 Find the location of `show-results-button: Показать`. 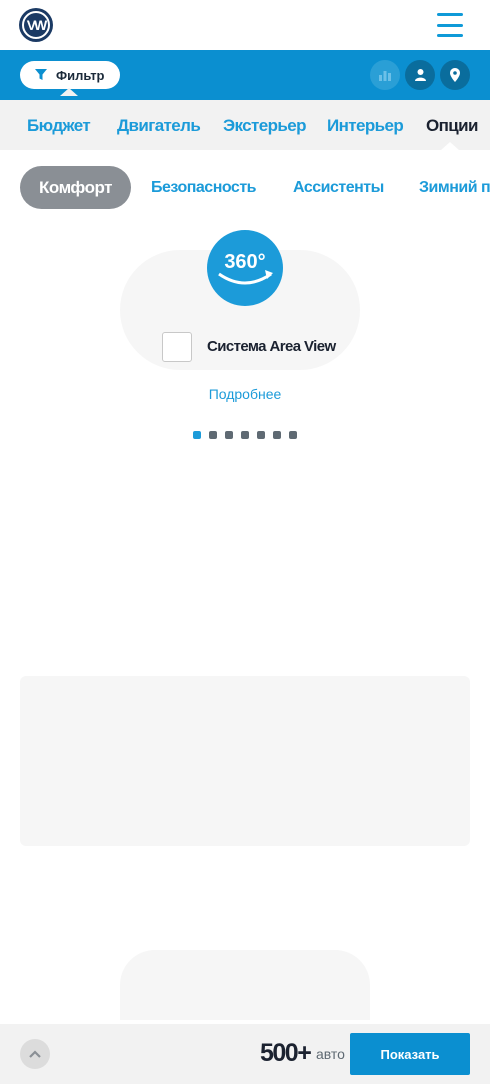

show-results-button: Показать is located at coordinates (410, 1054).